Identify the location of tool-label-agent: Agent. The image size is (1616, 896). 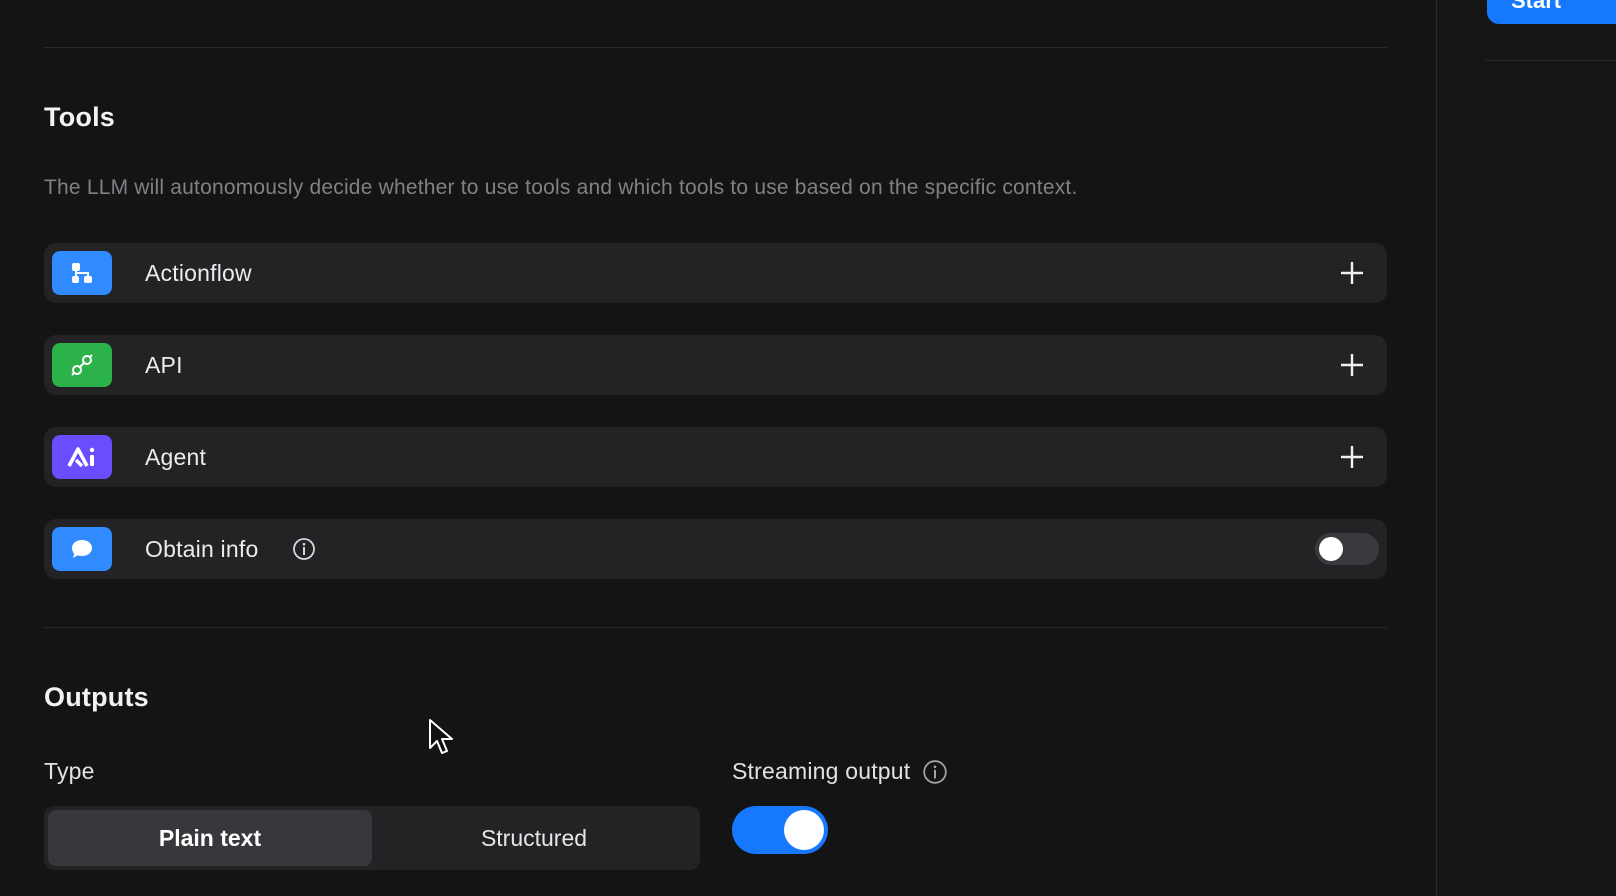
(176, 456).